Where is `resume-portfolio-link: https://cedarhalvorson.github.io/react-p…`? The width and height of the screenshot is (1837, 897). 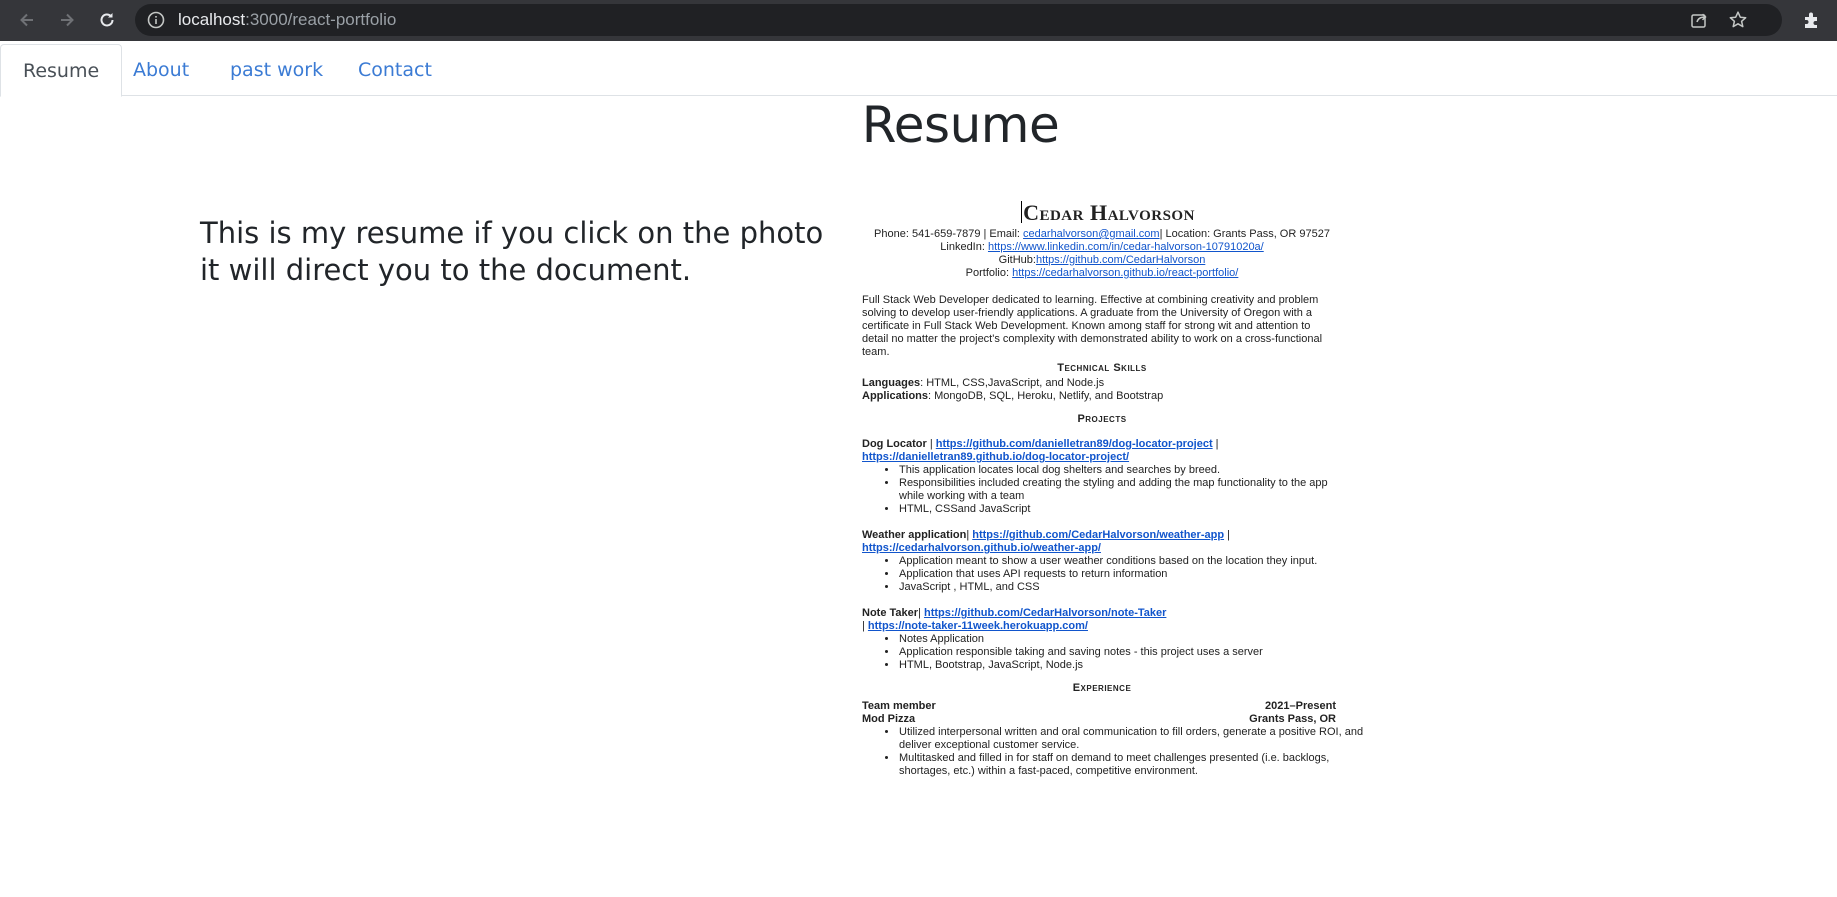
resume-portfolio-link: https://cedarhalvorson.github.io/react-p… is located at coordinates (1125, 273).